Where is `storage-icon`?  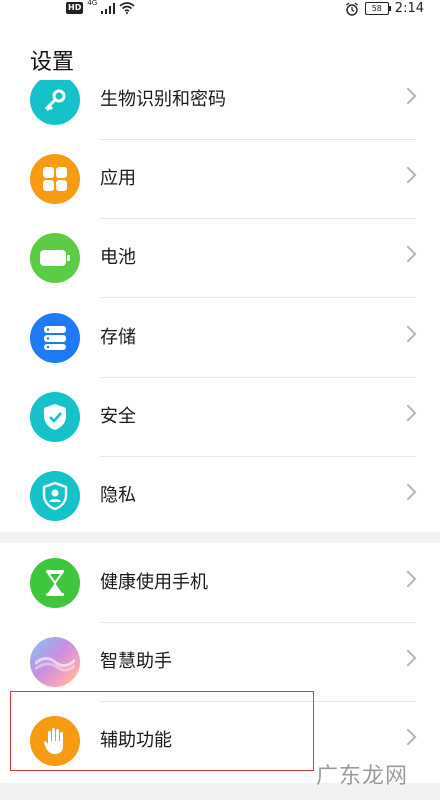
storage-icon is located at coordinates (55, 338).